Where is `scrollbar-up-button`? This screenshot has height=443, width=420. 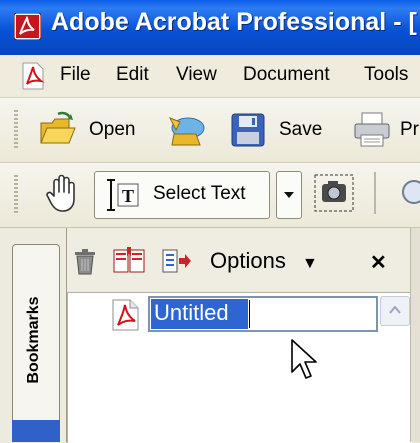 scrollbar-up-button is located at coordinates (395, 311).